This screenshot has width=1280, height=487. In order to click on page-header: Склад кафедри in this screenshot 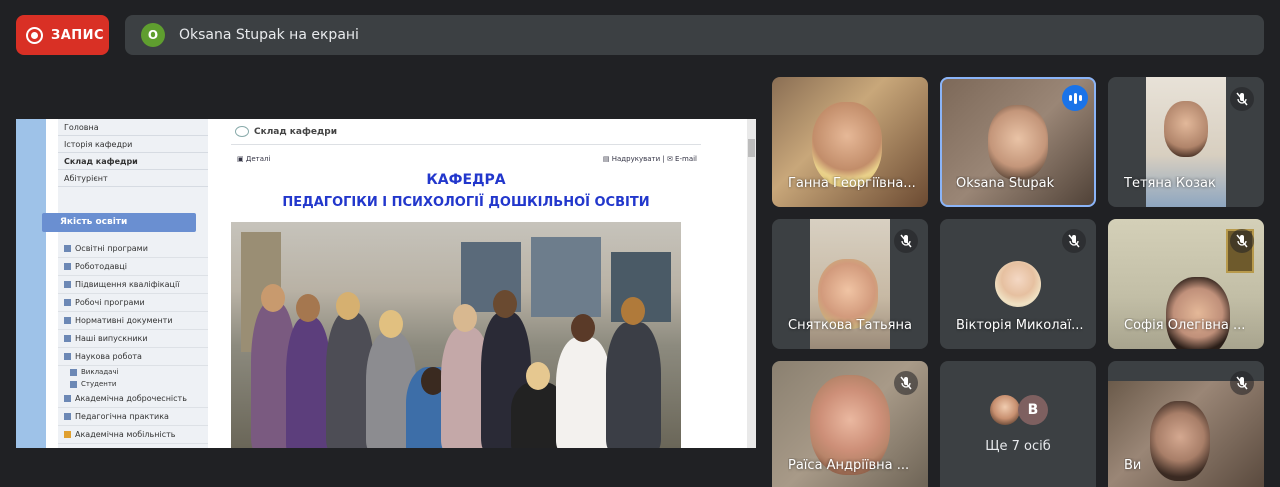, I will do `click(466, 132)`.